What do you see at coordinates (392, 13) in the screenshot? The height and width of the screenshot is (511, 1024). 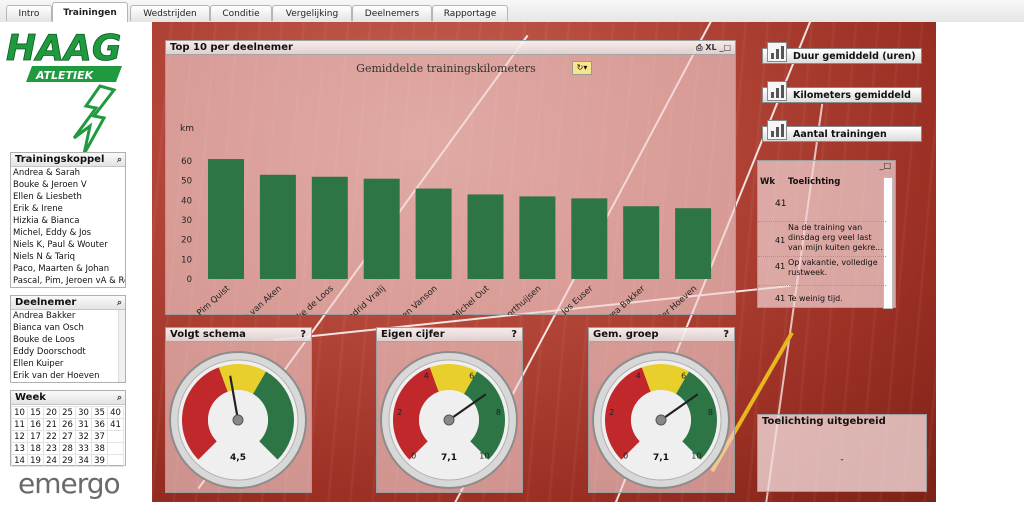 I see `tab-deelnemers: Deelnemers` at bounding box center [392, 13].